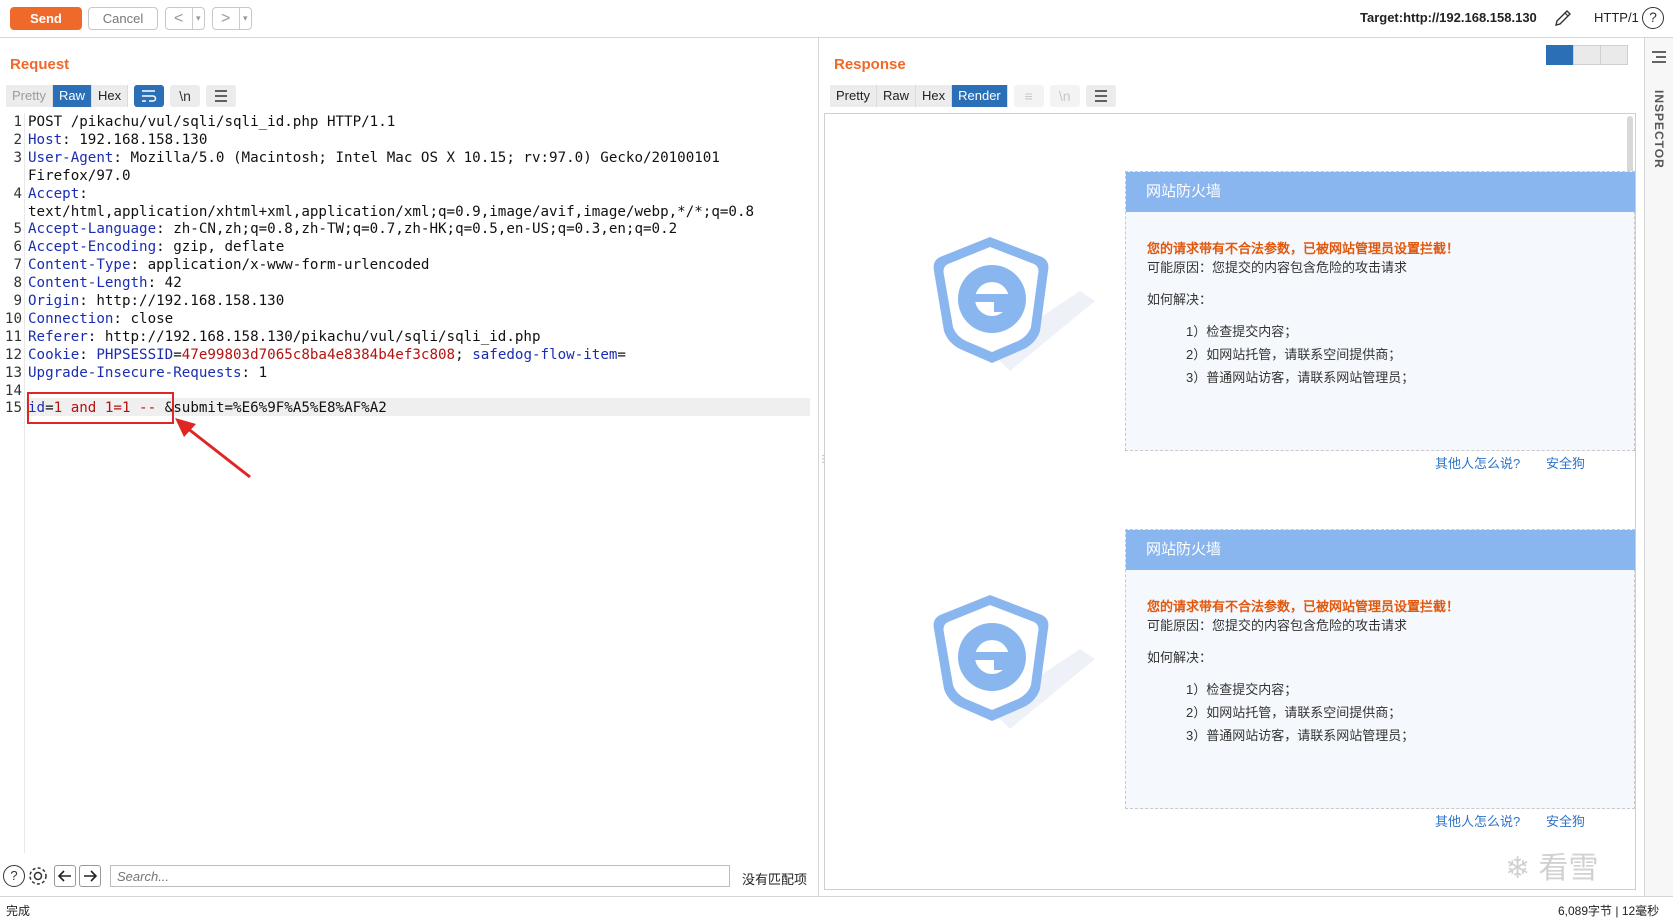  What do you see at coordinates (1560, 55) in the screenshot?
I see `layout-side-by-side-icon` at bounding box center [1560, 55].